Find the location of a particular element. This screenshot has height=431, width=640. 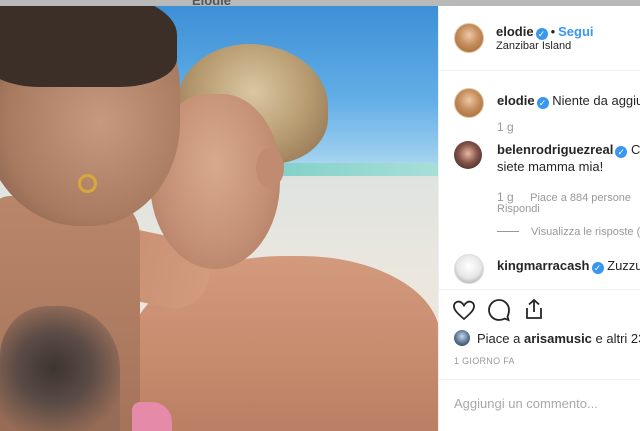

replies-line is located at coordinates (508, 231).